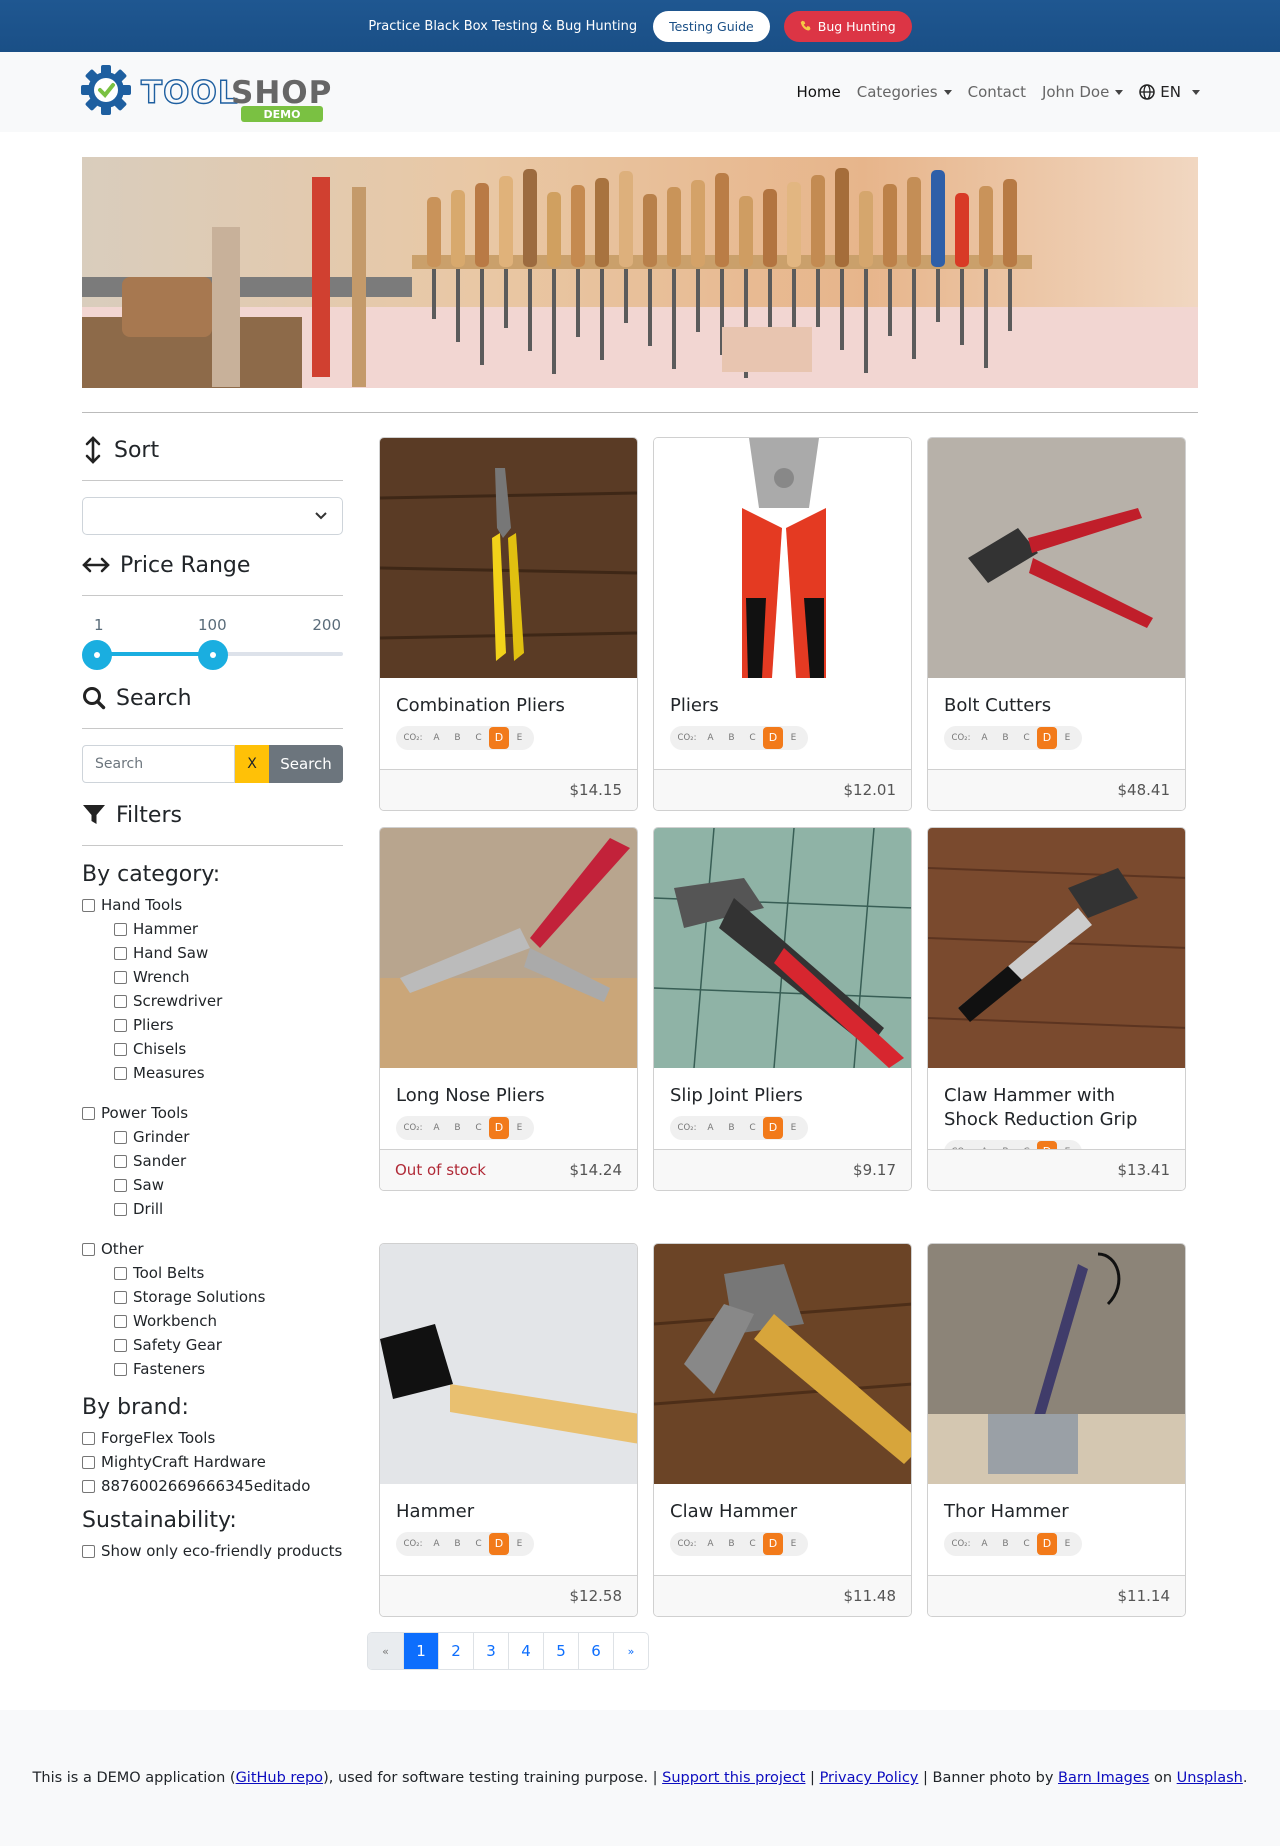  What do you see at coordinates (212, 1345) in the screenshot?
I see `subcategory-checkbox: Safety Gear` at bounding box center [212, 1345].